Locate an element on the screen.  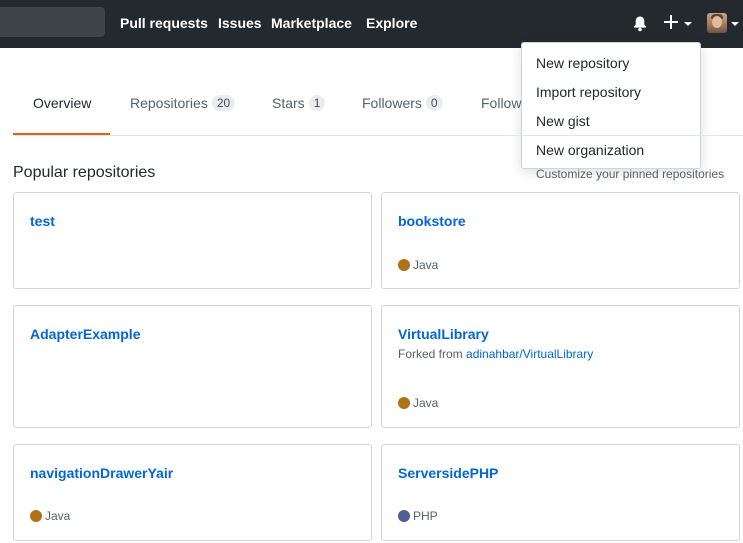
menu-new-repository: New repository is located at coordinates (582, 63).